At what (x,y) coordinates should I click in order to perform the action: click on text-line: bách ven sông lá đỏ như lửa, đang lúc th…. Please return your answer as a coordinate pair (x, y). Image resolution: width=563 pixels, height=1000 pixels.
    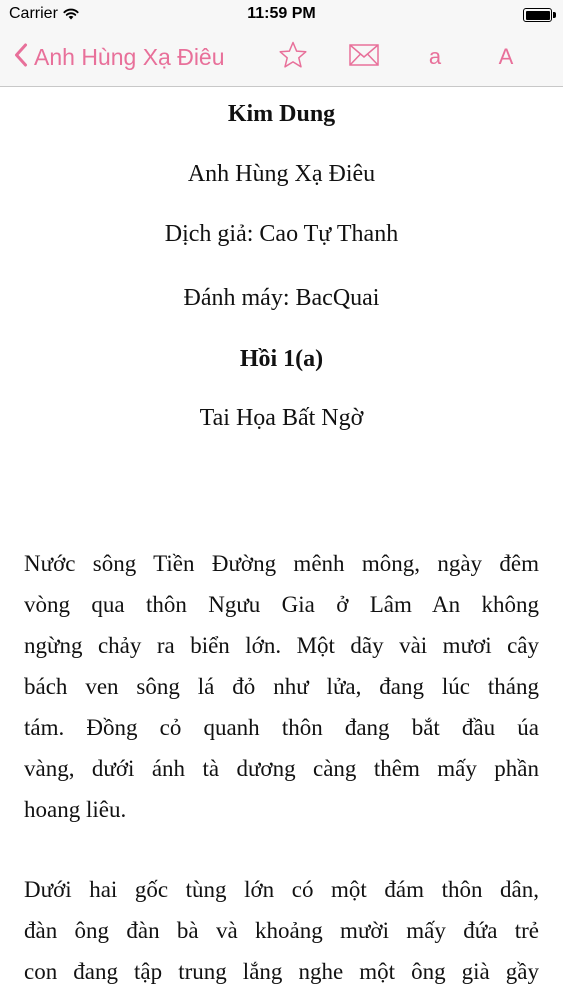
    Looking at the image, I should click on (281, 686).